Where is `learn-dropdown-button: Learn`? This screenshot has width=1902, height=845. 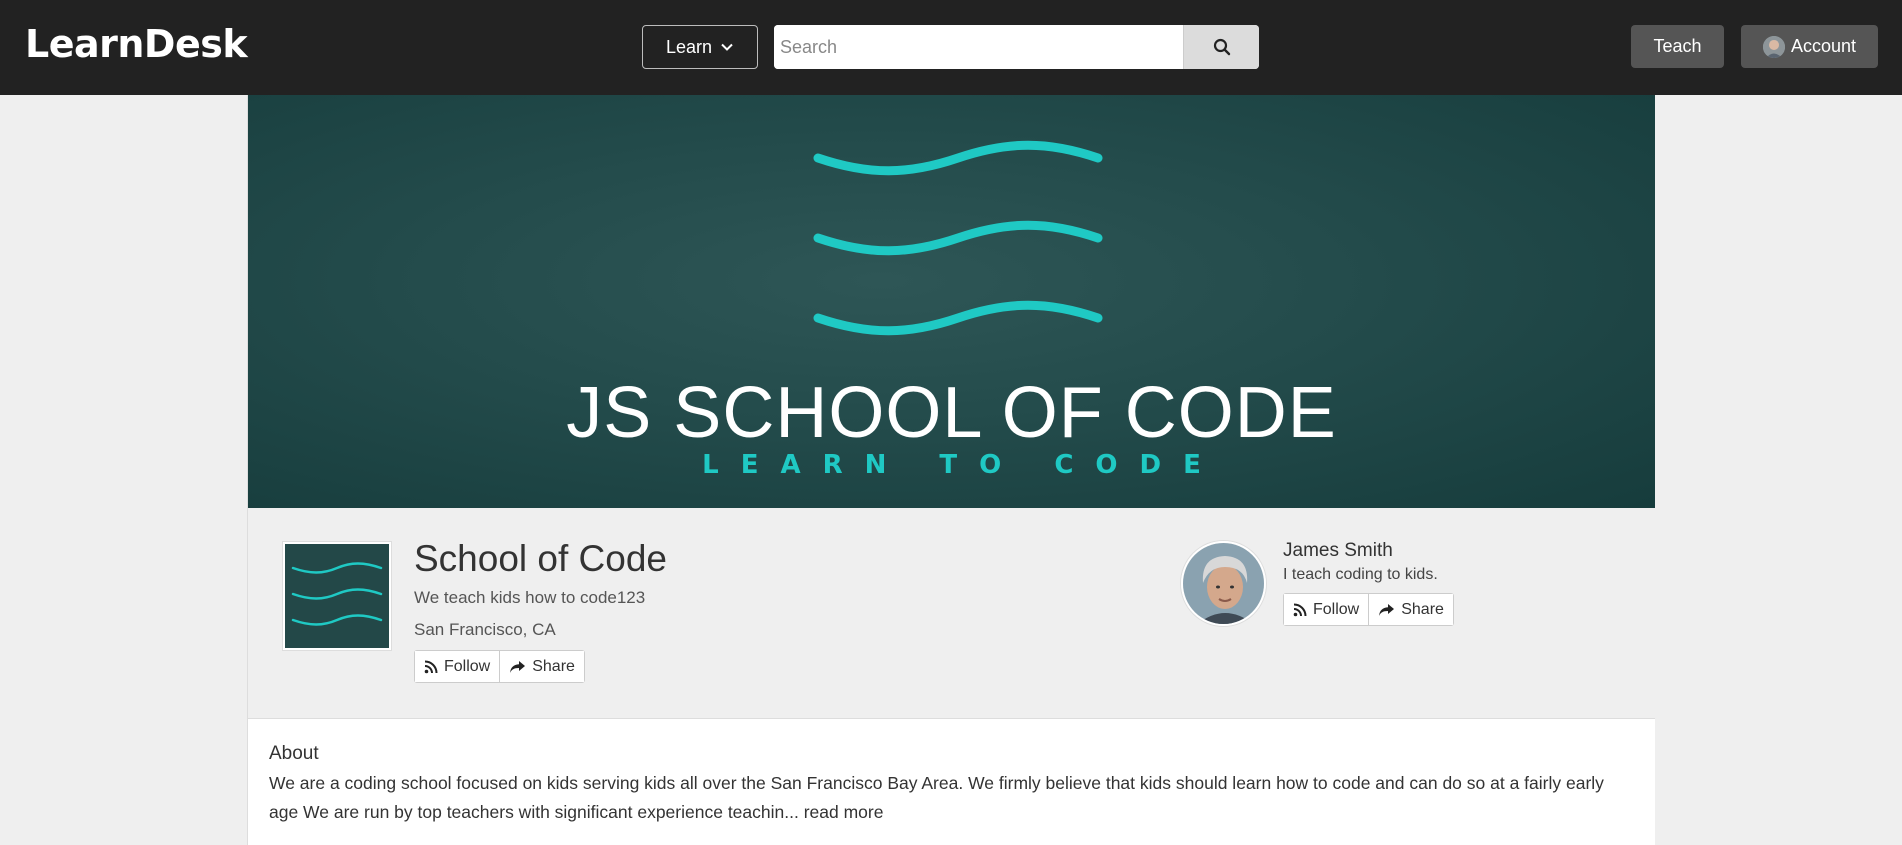
learn-dropdown-button: Learn is located at coordinates (700, 47).